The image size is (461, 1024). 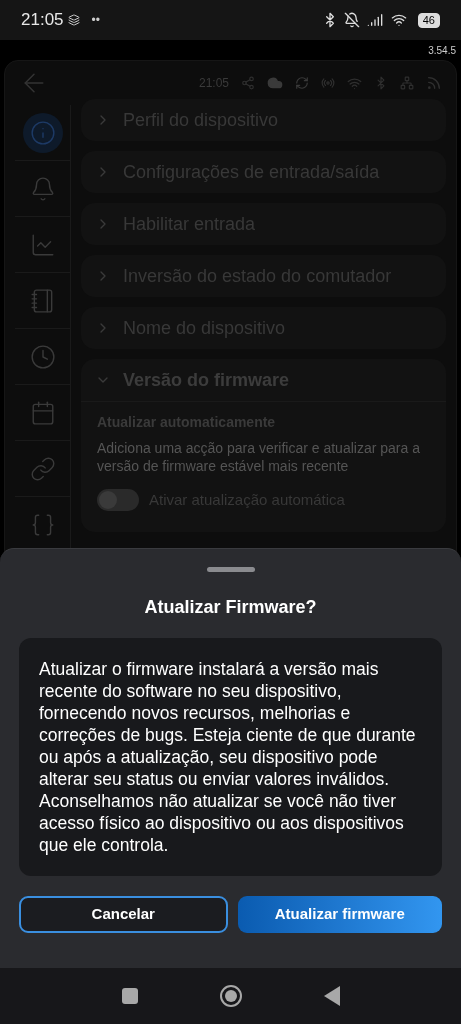 I want to click on clock-icon, so click(x=42, y=356).